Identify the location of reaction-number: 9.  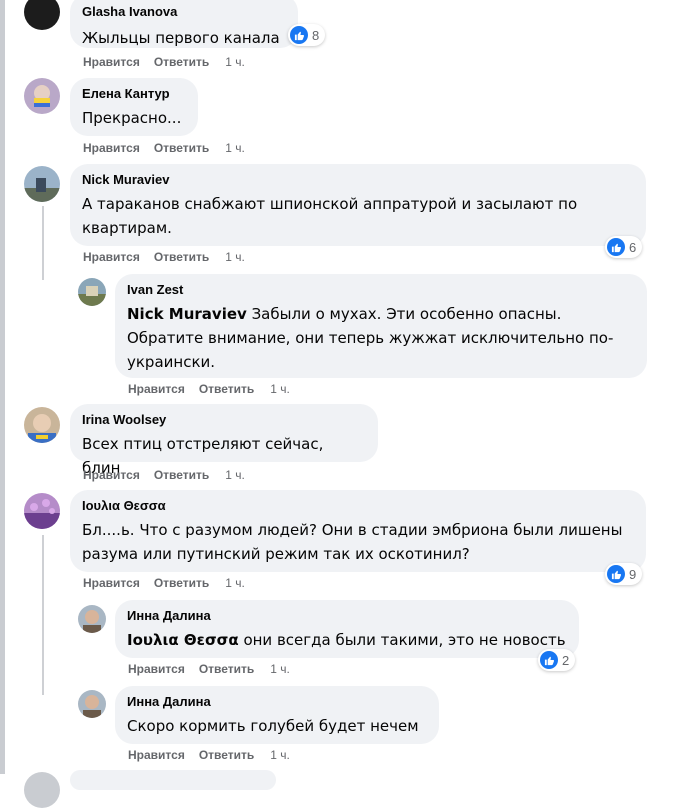
(633, 574).